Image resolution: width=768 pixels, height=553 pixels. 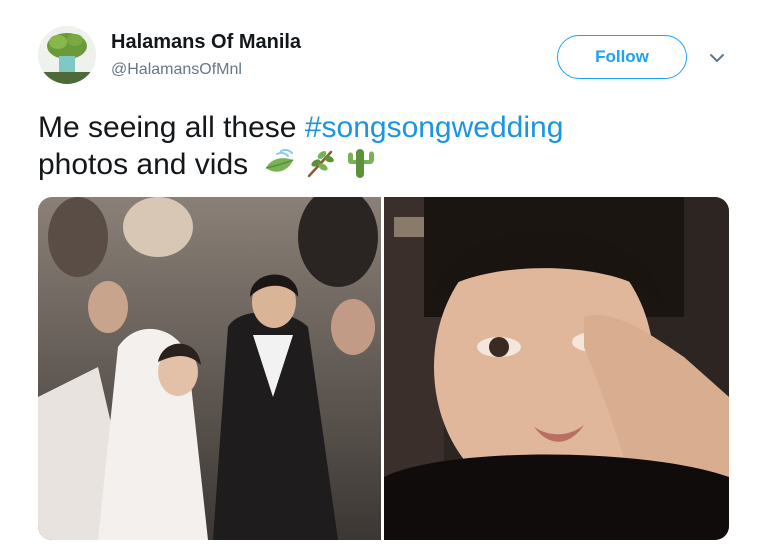 I want to click on follow-button: Follow, so click(x=622, y=57).